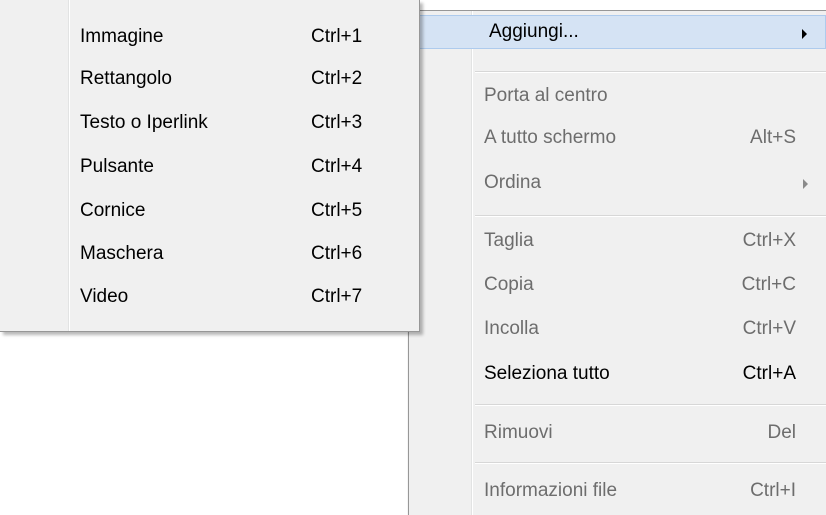 Image resolution: width=826 pixels, height=515 pixels. I want to click on menu-item-label: Pulsante, so click(117, 166).